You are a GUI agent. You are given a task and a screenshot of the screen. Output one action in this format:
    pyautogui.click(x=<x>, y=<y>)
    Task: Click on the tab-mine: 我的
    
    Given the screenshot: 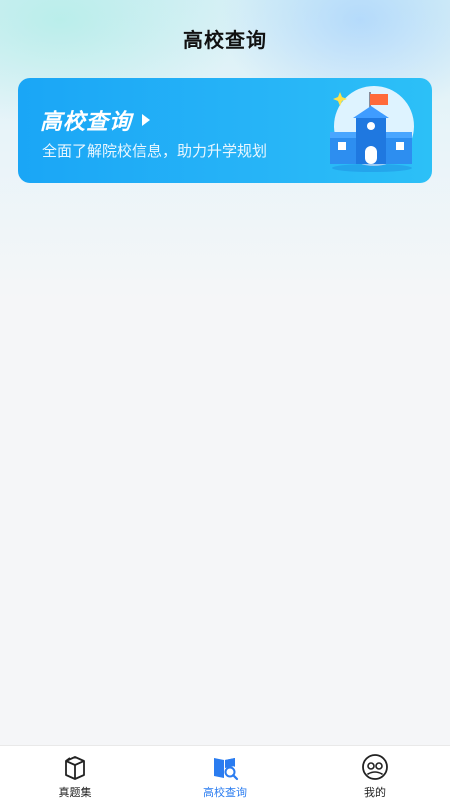 What is the action you would take?
    pyautogui.click(x=375, y=773)
    